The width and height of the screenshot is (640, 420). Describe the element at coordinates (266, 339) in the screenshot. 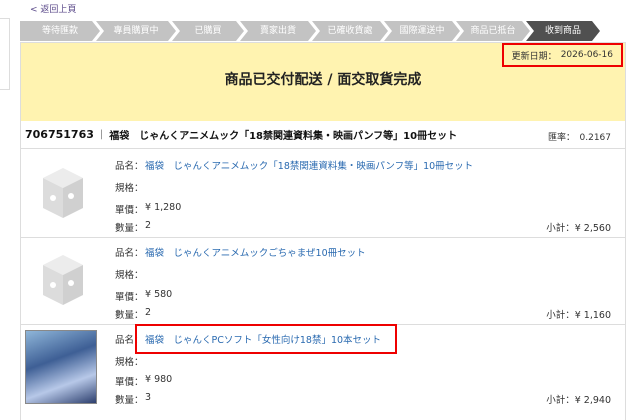

I see `highlight-box` at that location.